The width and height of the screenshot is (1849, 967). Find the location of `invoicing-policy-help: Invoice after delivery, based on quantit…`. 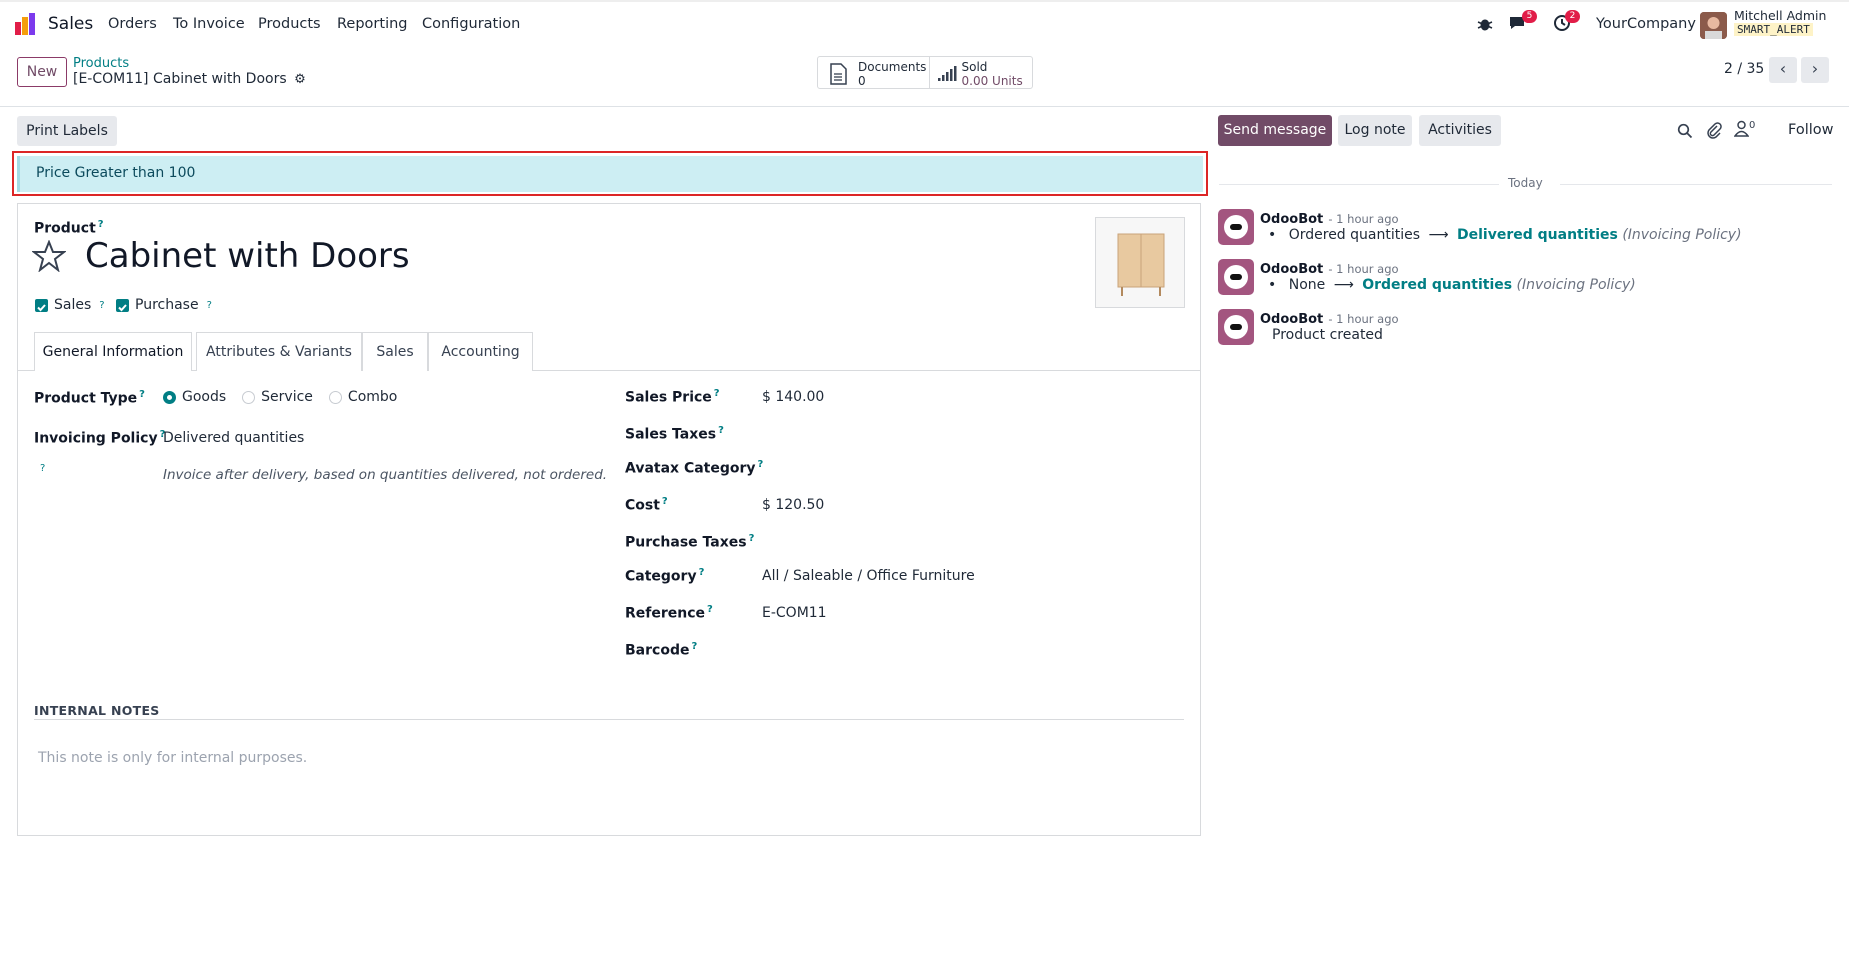

invoicing-policy-help: Invoice after delivery, based on quantit… is located at coordinates (385, 475).